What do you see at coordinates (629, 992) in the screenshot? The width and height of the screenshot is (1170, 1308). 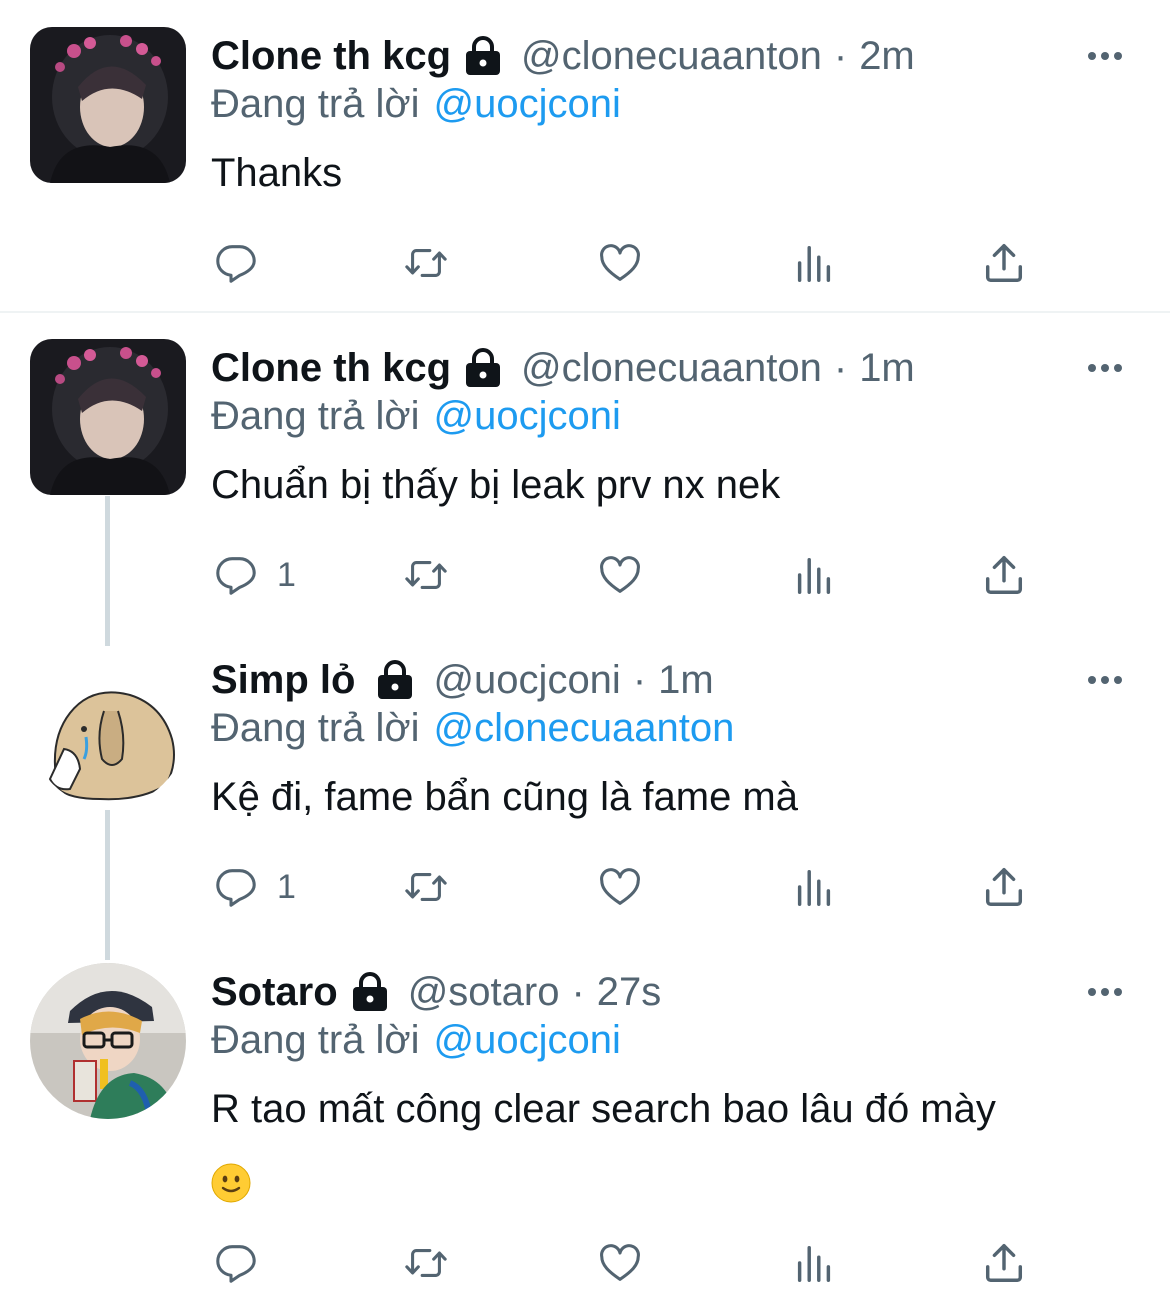 I see `timestamp: 27s` at bounding box center [629, 992].